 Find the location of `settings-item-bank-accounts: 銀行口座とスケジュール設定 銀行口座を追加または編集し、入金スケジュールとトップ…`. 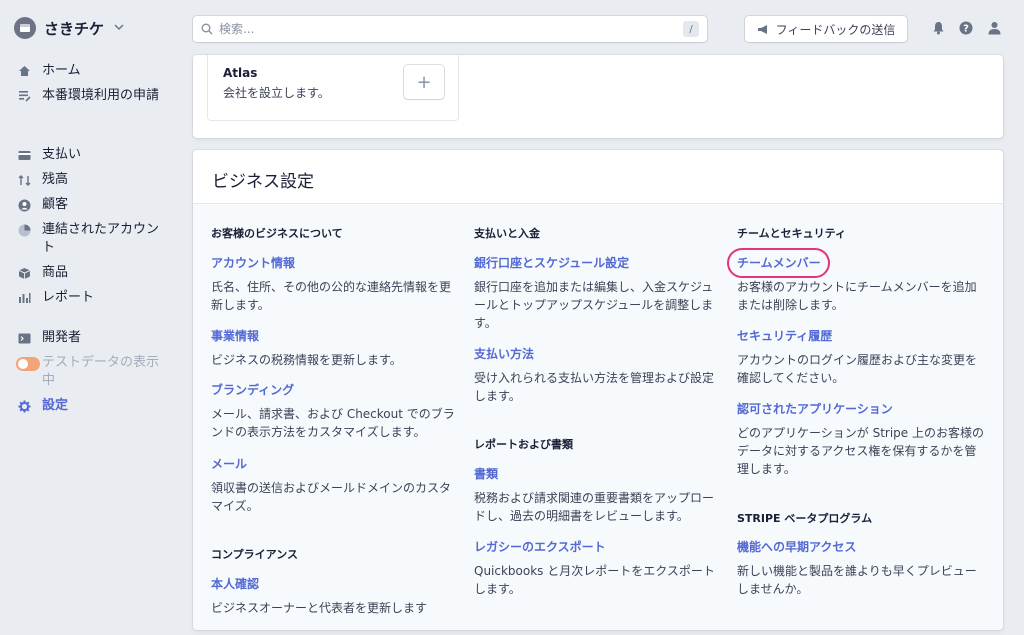

settings-item-bank-accounts: 銀行口座とスケジュール設定 銀行口座を追加または編集し、入金スケジュールとトップ… is located at coordinates (599, 292).